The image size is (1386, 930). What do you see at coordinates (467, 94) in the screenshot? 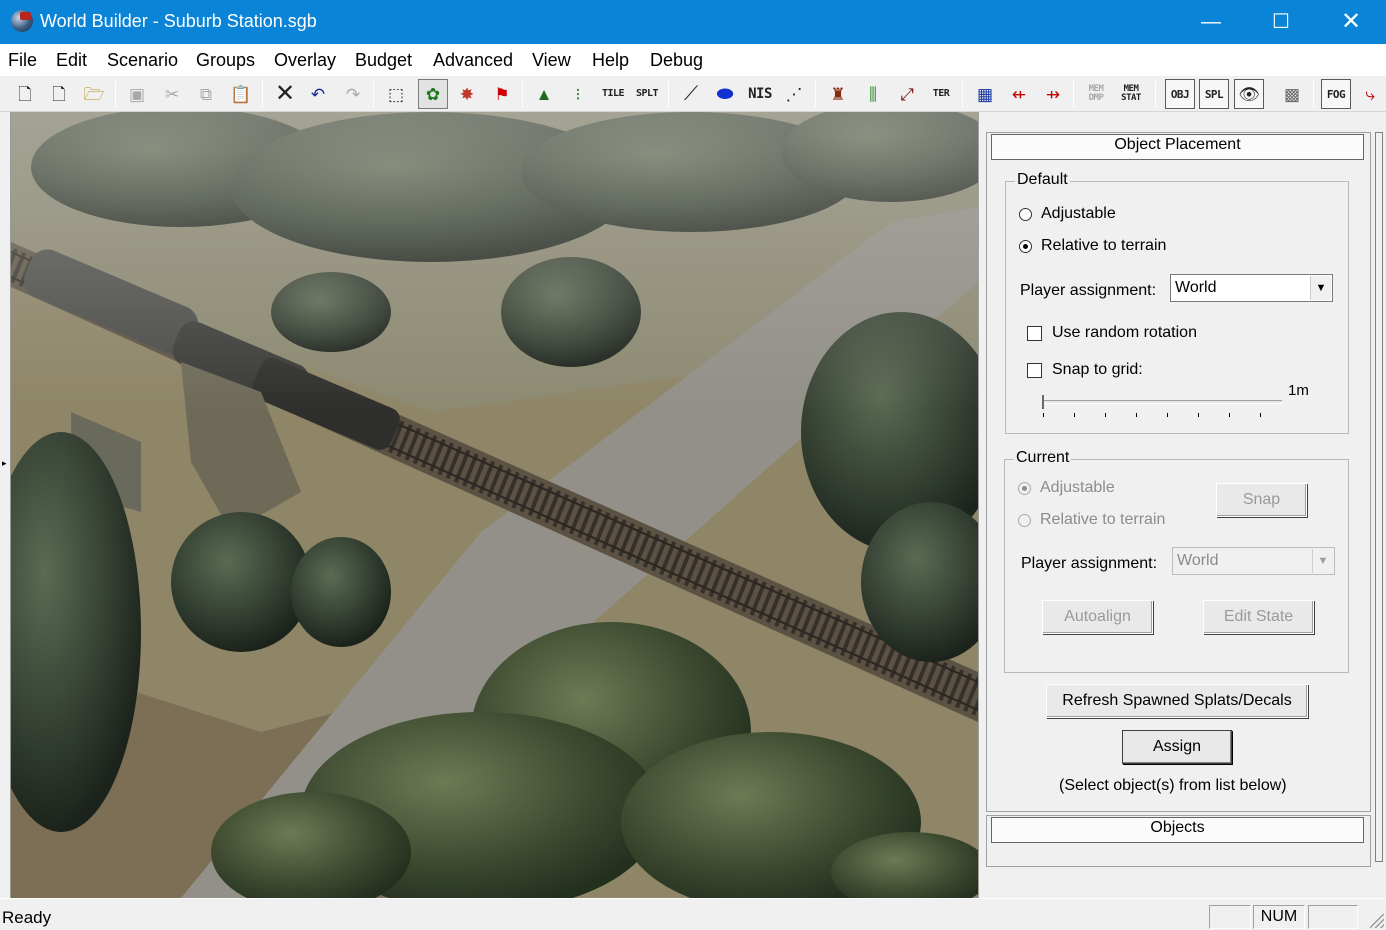
I see `paint-icon: ✸` at bounding box center [467, 94].